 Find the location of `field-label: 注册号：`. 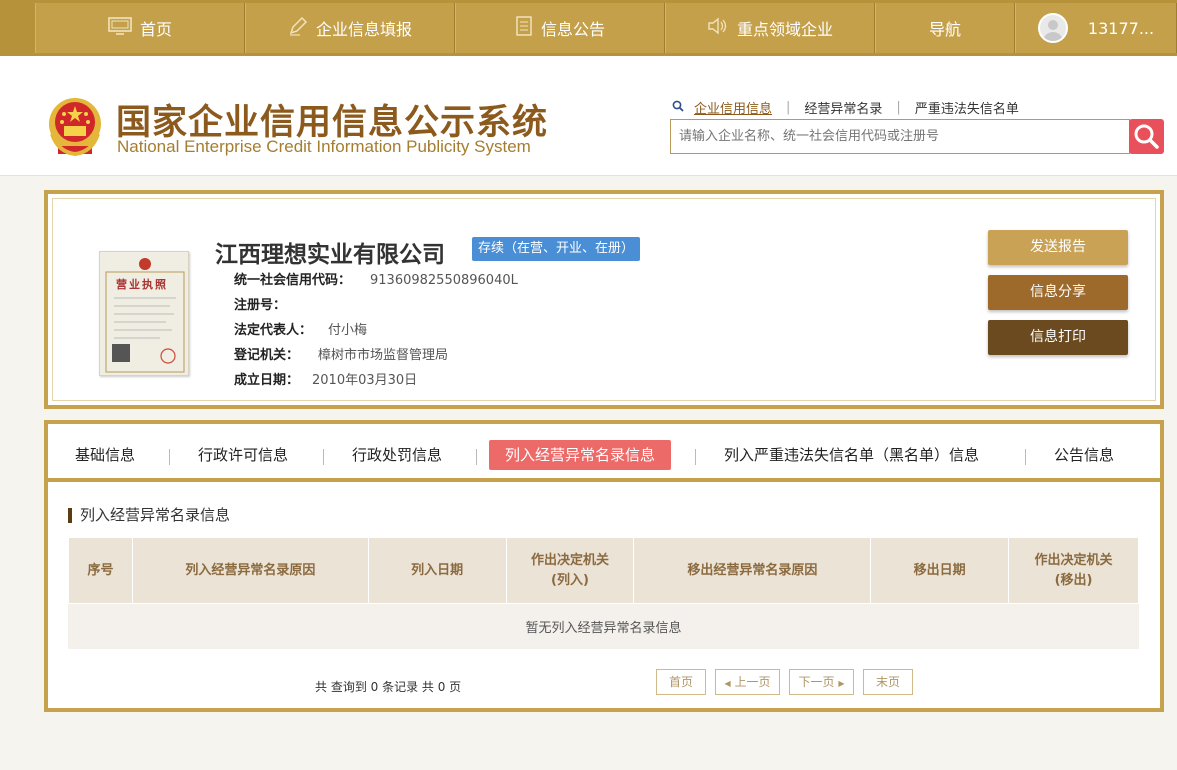

field-label: 注册号： is located at coordinates (260, 305).